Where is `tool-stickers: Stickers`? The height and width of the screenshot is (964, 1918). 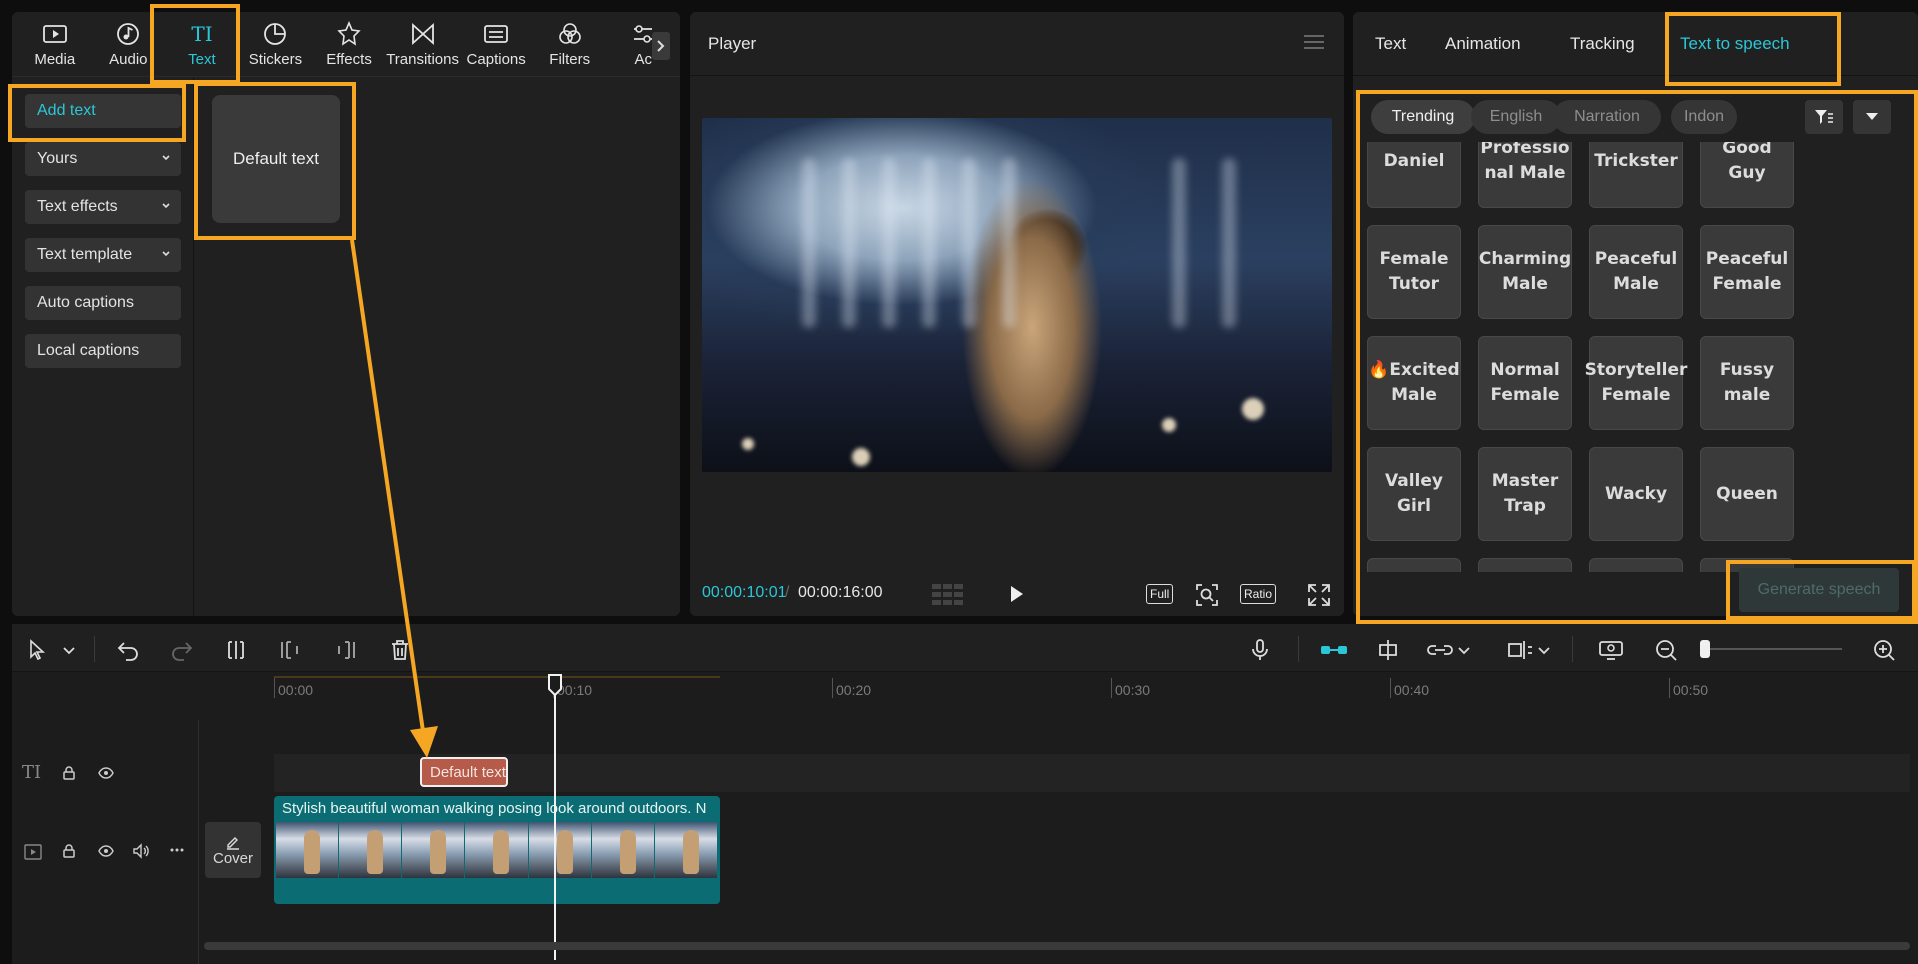
tool-stickers: Stickers is located at coordinates (276, 44).